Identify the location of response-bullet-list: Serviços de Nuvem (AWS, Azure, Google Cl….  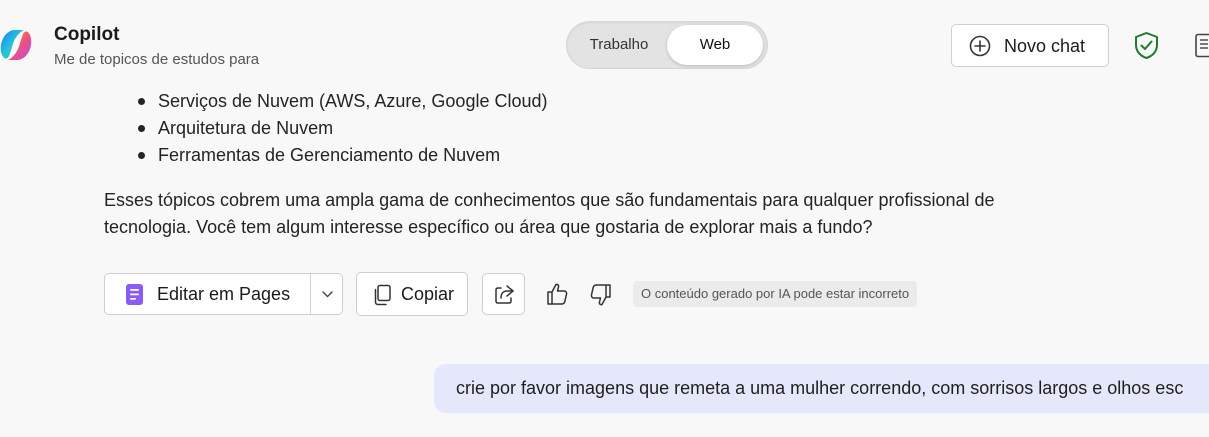
(342, 128).